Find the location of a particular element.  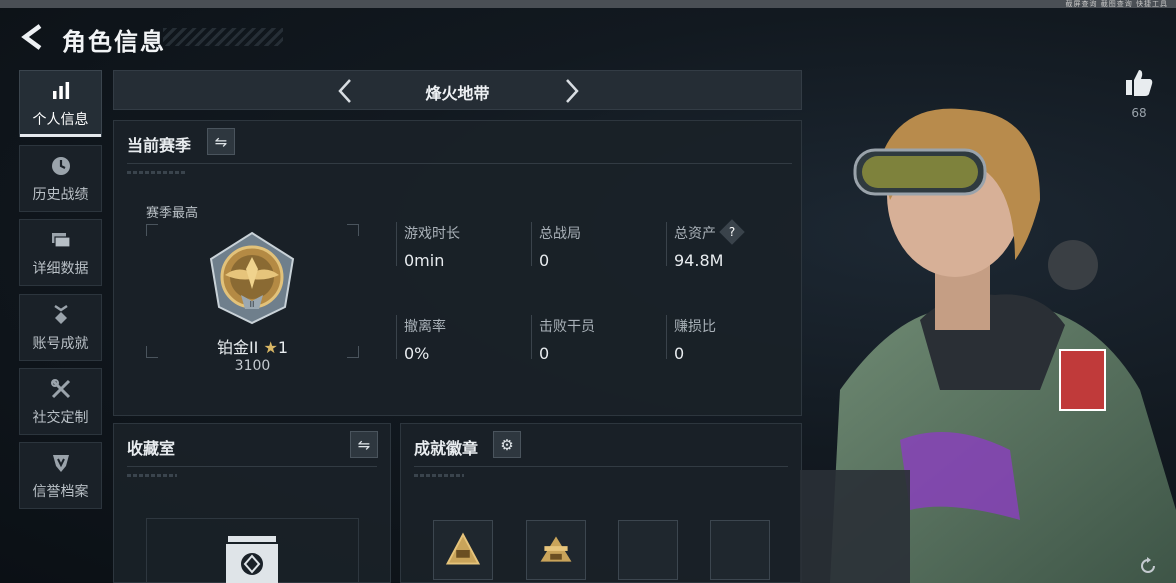

stat-value: 0min is located at coordinates (424, 260).